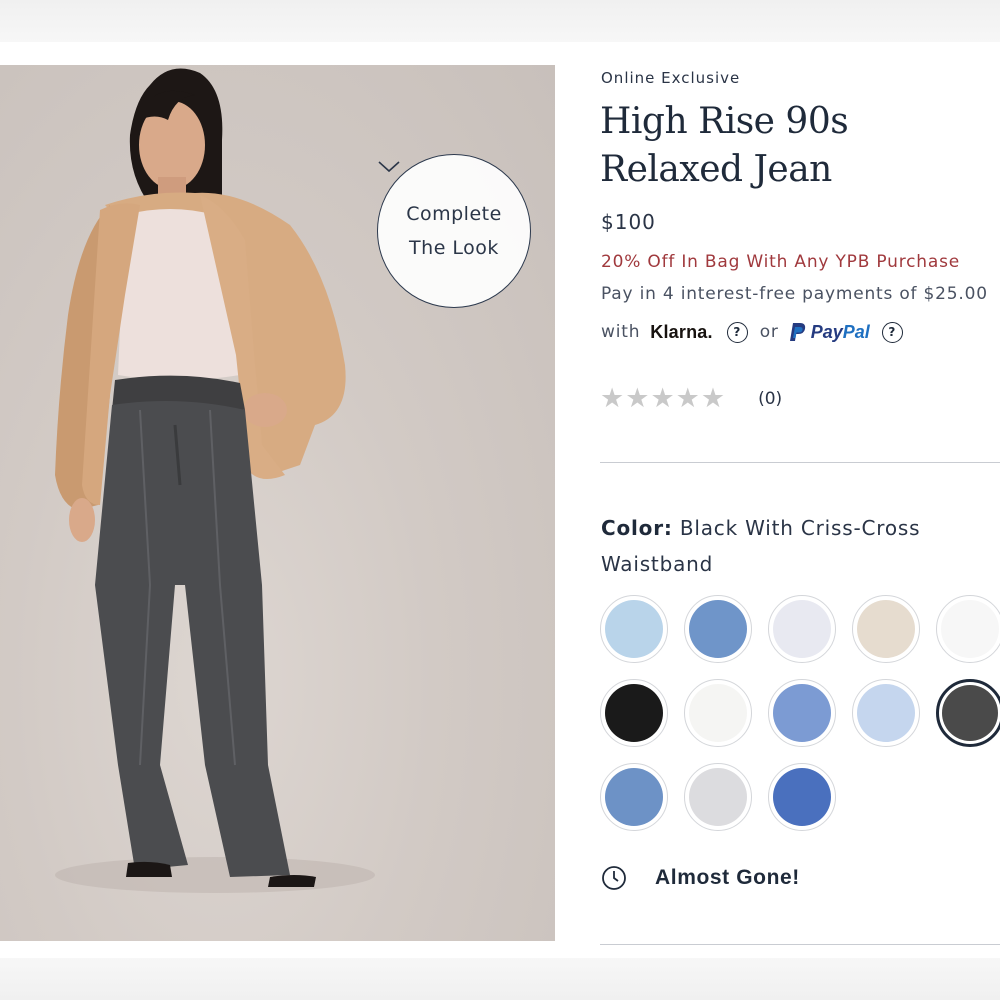 The height and width of the screenshot is (1000, 1000). Describe the element at coordinates (454, 248) in the screenshot. I see `complete-the-look-line2: The Look` at that location.